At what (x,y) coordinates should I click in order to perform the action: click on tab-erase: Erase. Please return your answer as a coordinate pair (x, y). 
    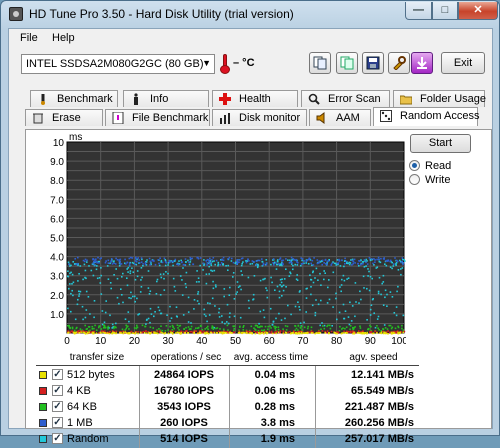
    Looking at the image, I should click on (64, 117).